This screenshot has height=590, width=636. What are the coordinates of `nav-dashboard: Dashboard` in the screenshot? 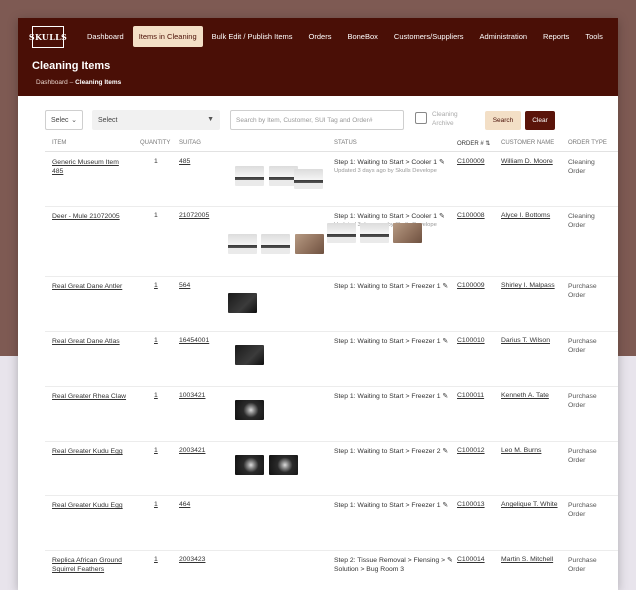 It's located at (105, 36).